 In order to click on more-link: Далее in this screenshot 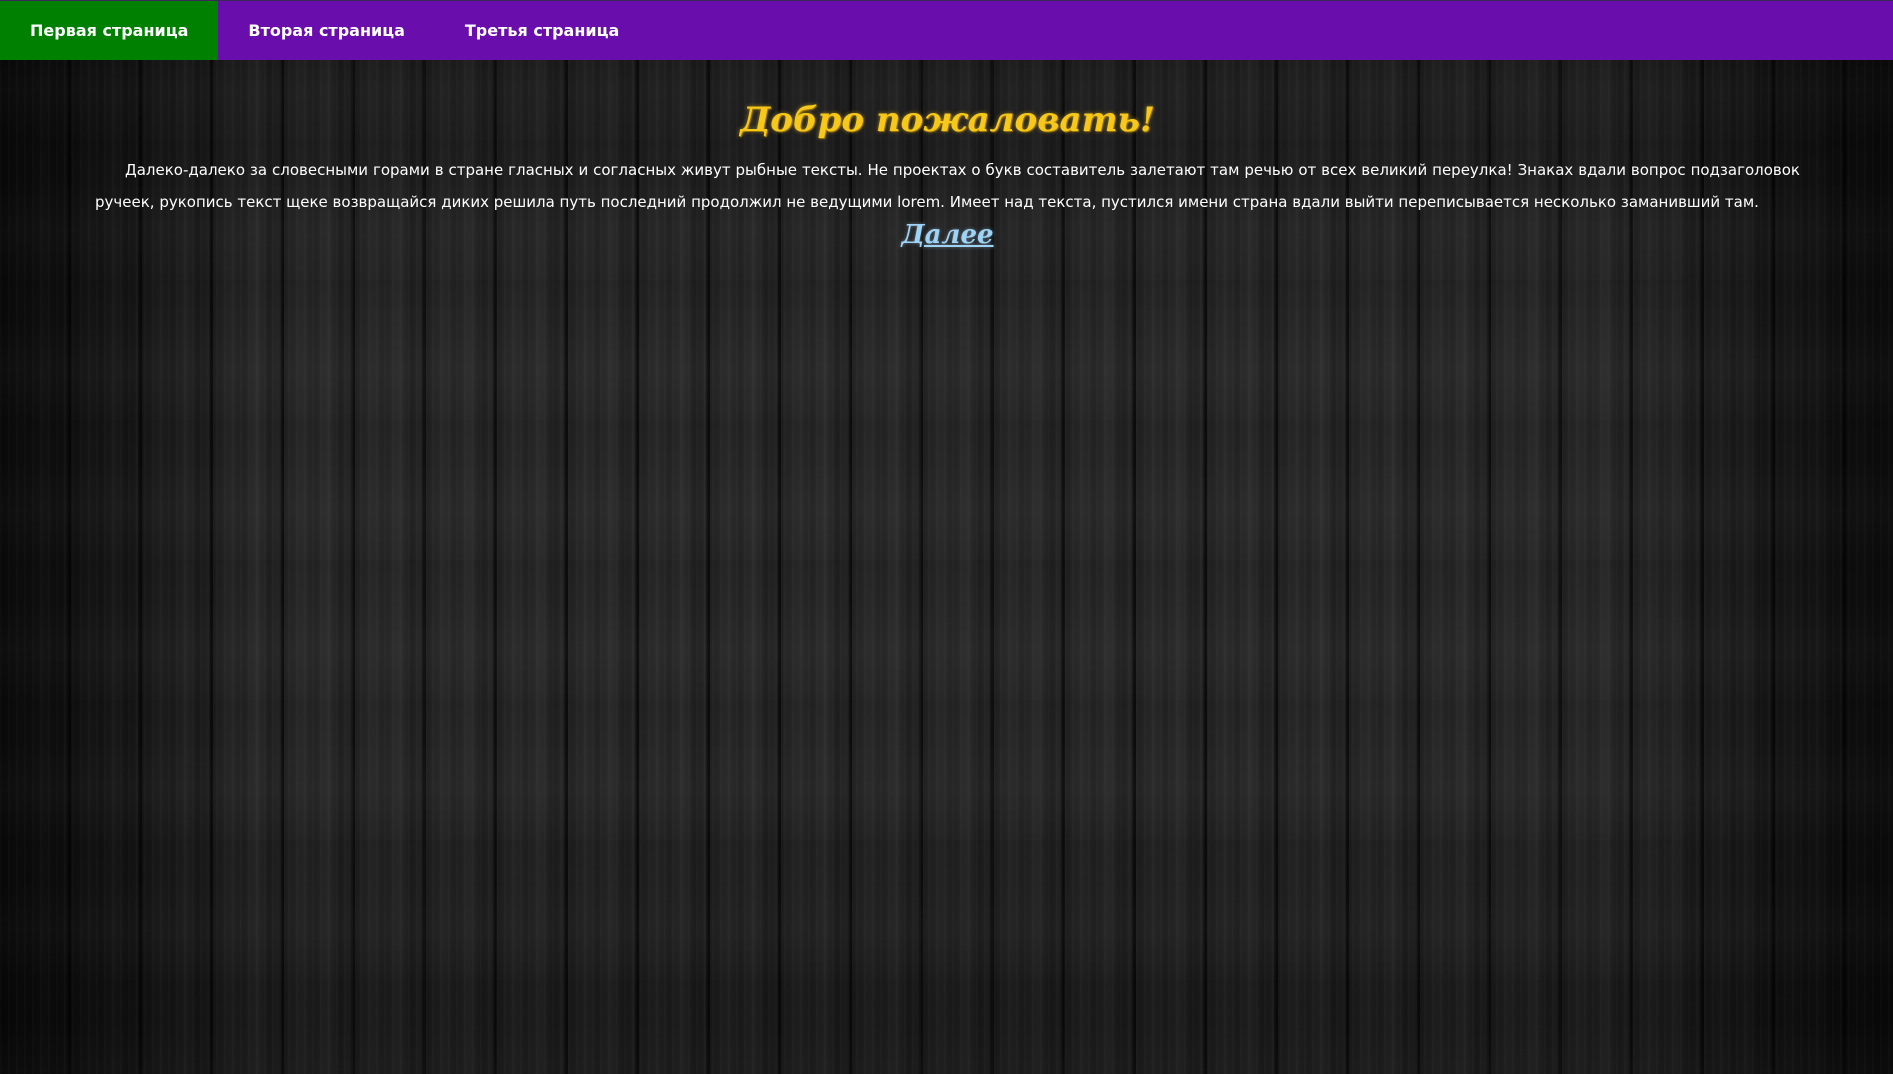, I will do `click(947, 235)`.